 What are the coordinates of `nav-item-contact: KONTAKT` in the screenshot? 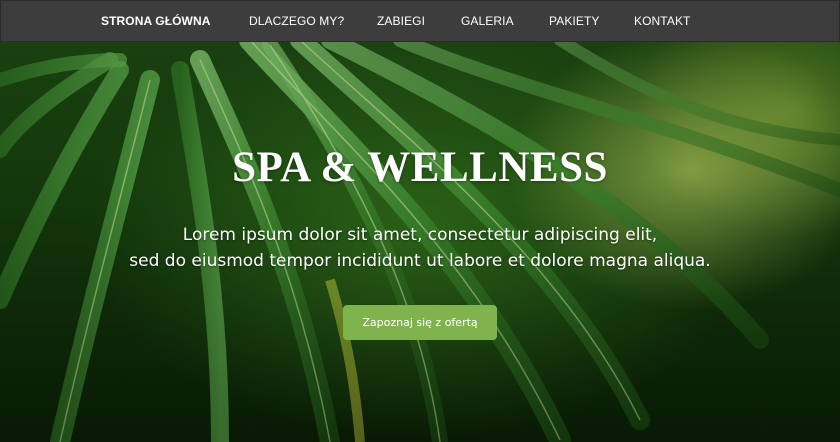 It's located at (662, 21).